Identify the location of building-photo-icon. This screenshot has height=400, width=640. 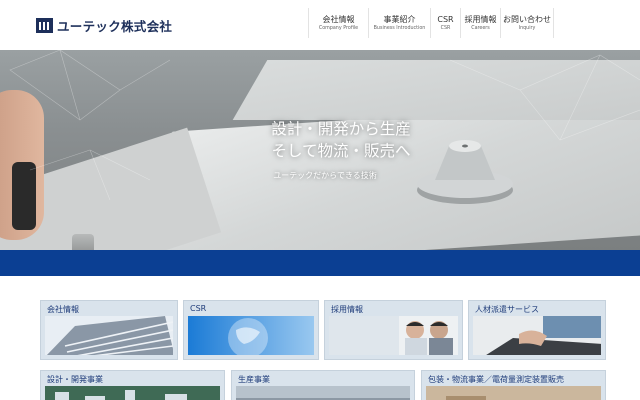
(109, 335).